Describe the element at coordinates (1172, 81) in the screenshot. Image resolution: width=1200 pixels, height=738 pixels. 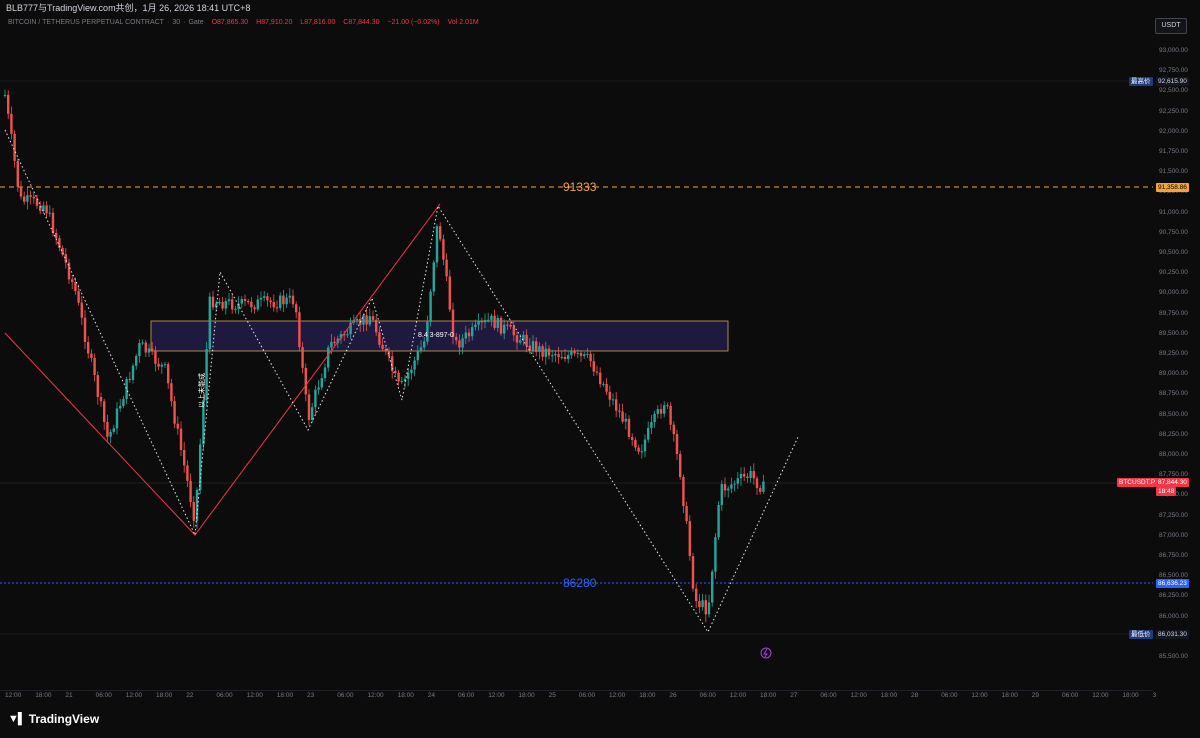
I see `high-tag-value: 92,615.90` at that location.